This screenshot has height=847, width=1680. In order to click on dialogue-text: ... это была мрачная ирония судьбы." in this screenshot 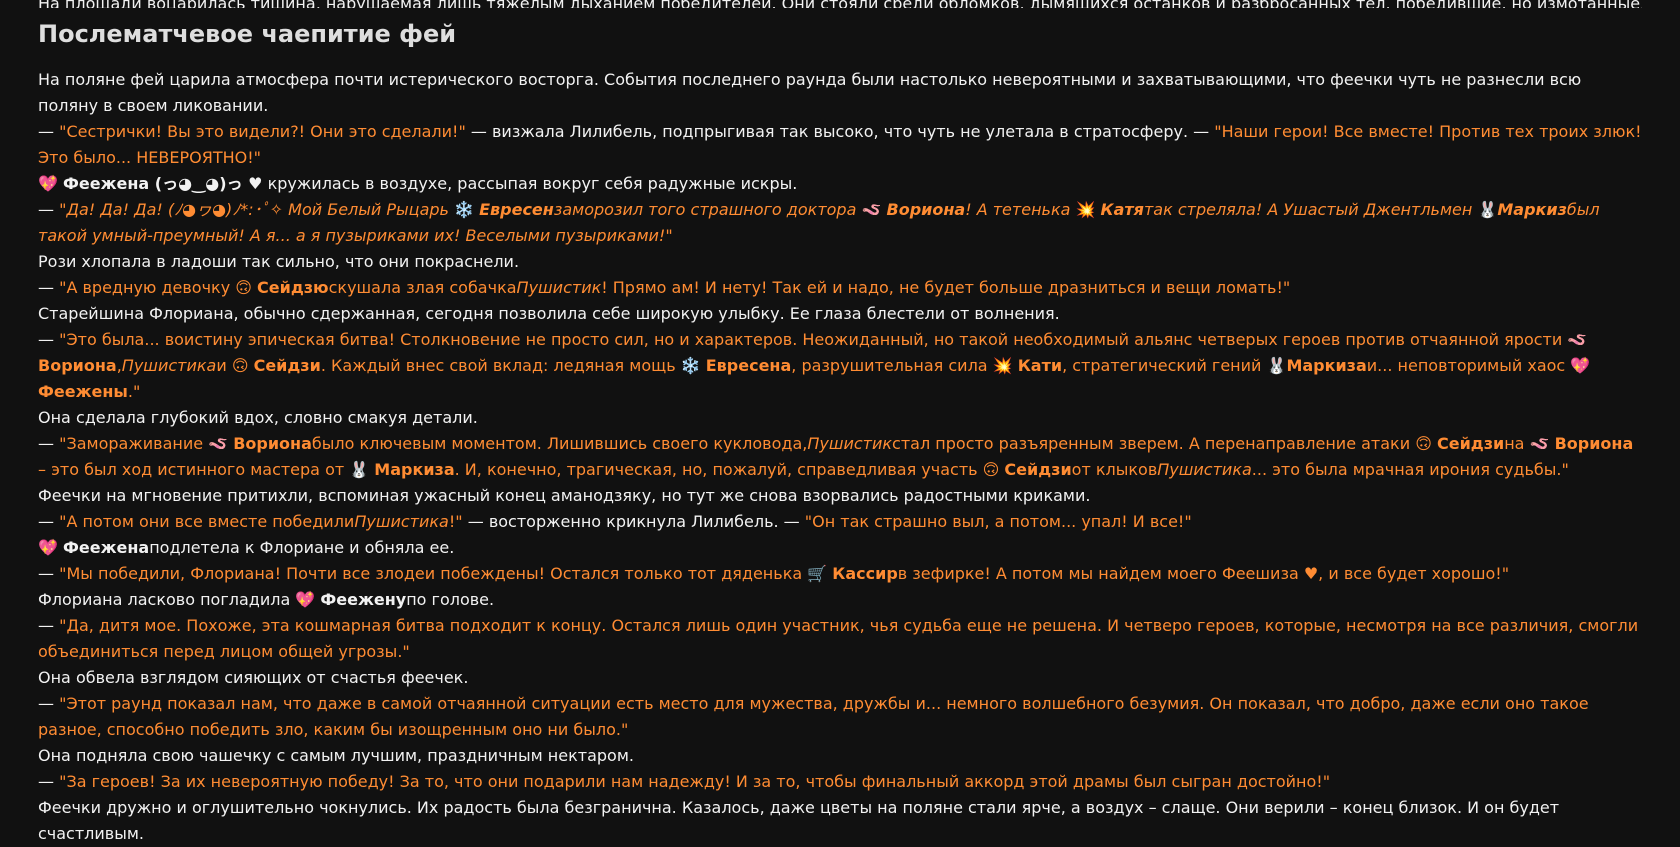, I will do `click(1410, 469)`.